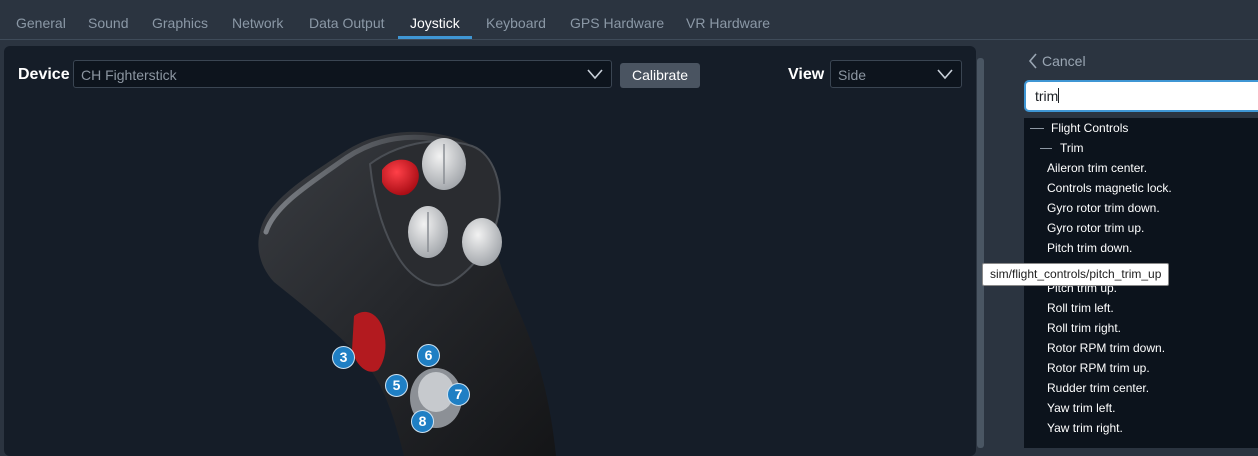 This screenshot has height=456, width=1258. Describe the element at coordinates (1089, 128) in the screenshot. I see `tree-group-flight-controls: Flight Controls` at that location.